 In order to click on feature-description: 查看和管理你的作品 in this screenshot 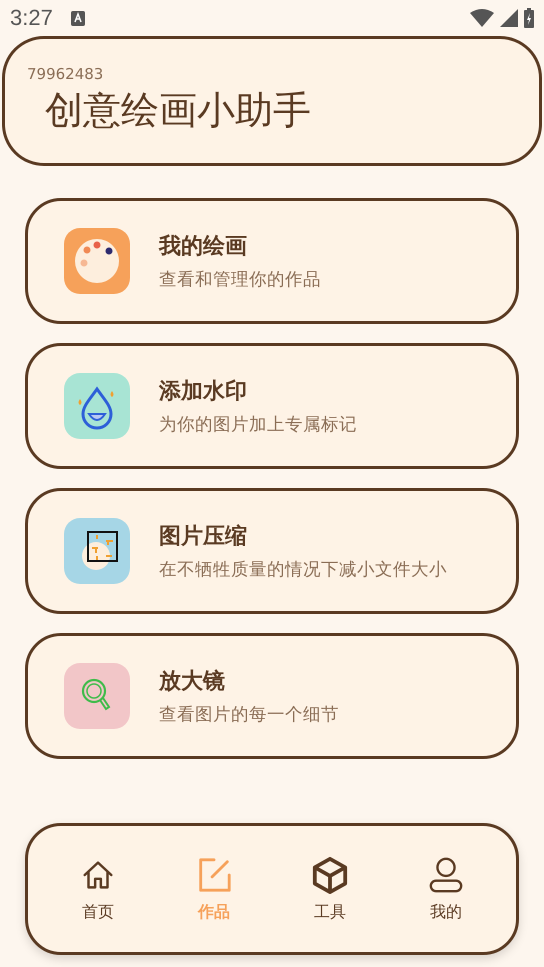, I will do `click(240, 280)`.